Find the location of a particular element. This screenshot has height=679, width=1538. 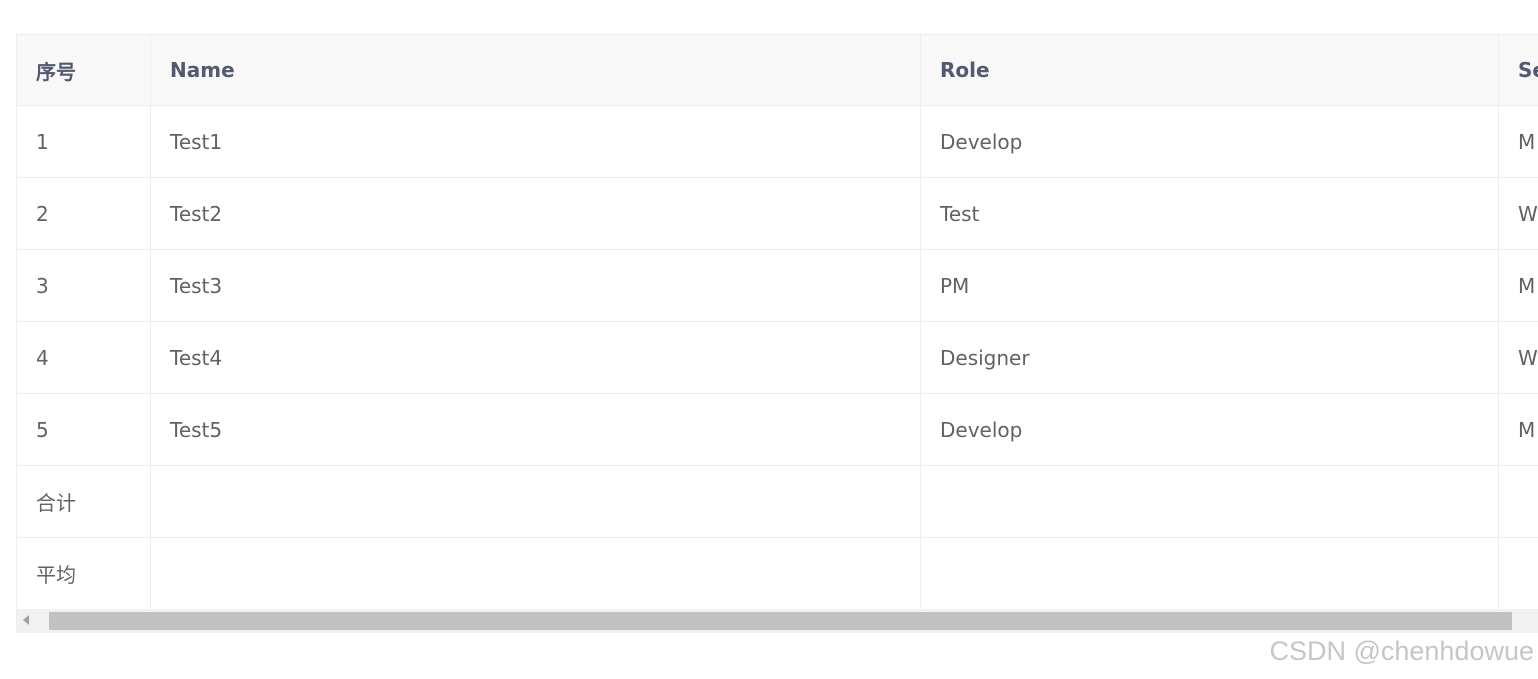

summary-label-total: 合计 is located at coordinates (84, 501).